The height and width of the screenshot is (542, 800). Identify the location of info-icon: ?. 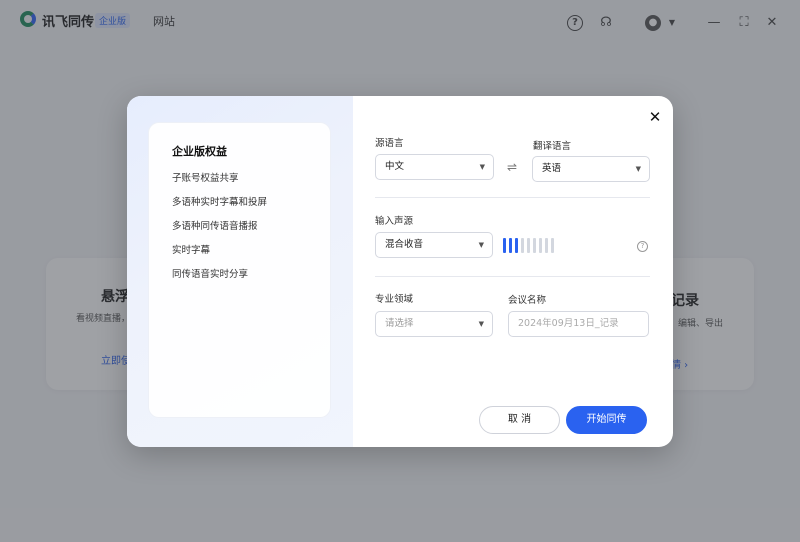
(642, 246).